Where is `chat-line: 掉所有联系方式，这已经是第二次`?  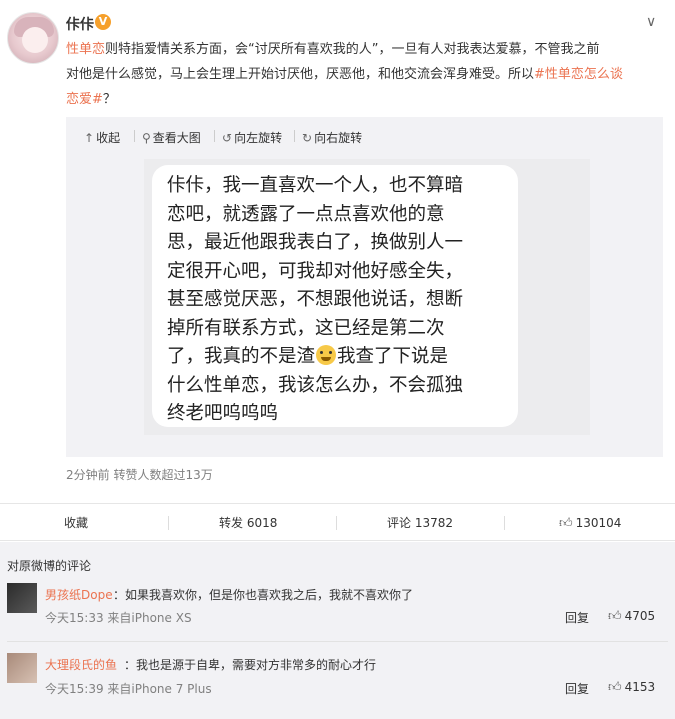
chat-line: 掉所有联系方式，这已经是第二次 is located at coordinates (306, 328).